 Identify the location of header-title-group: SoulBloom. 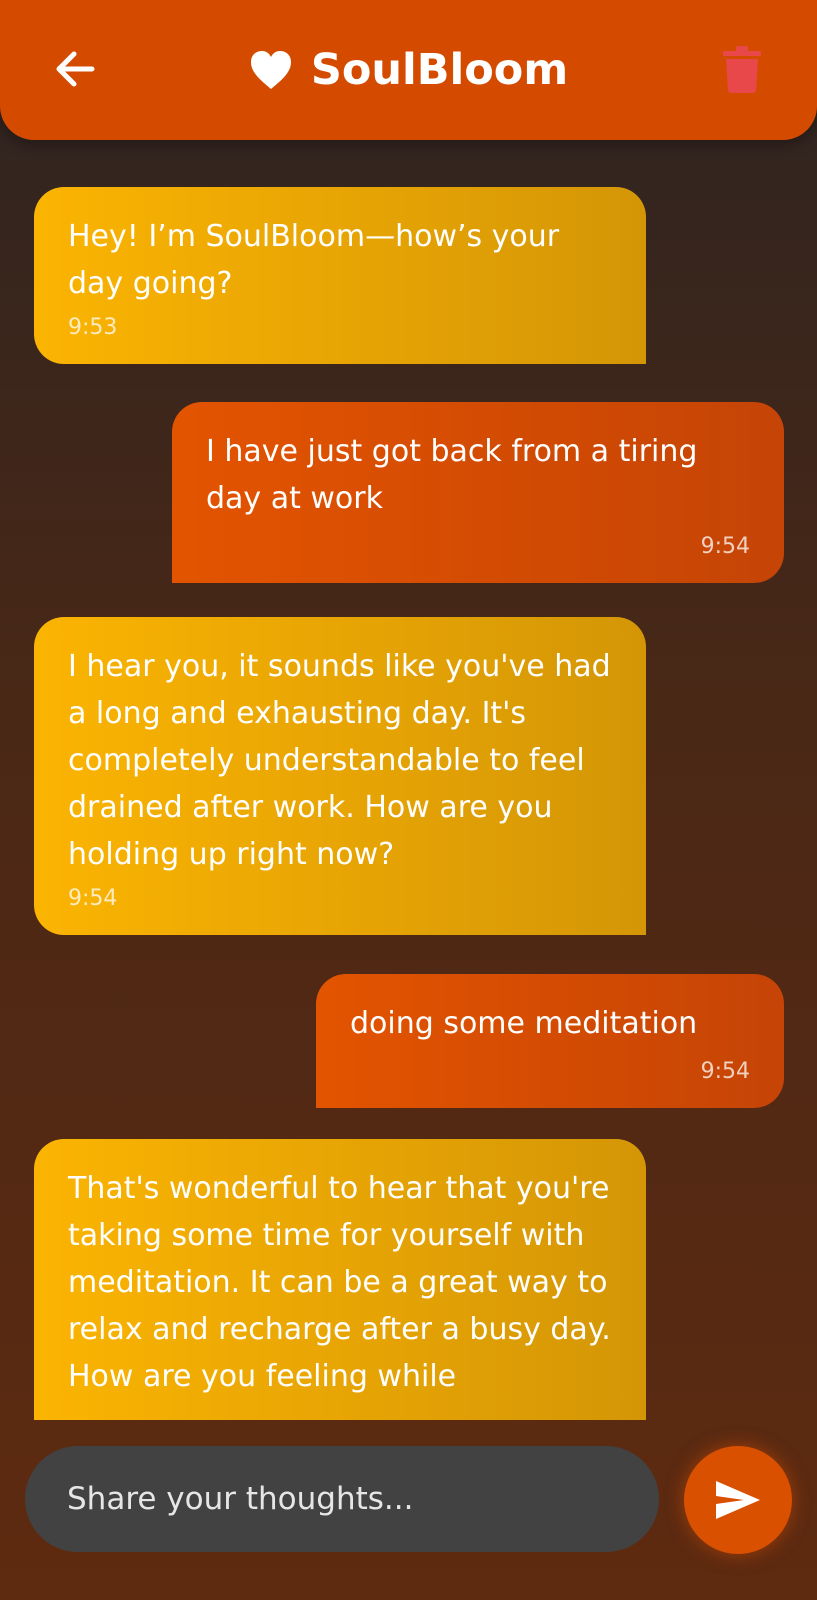
(408, 70).